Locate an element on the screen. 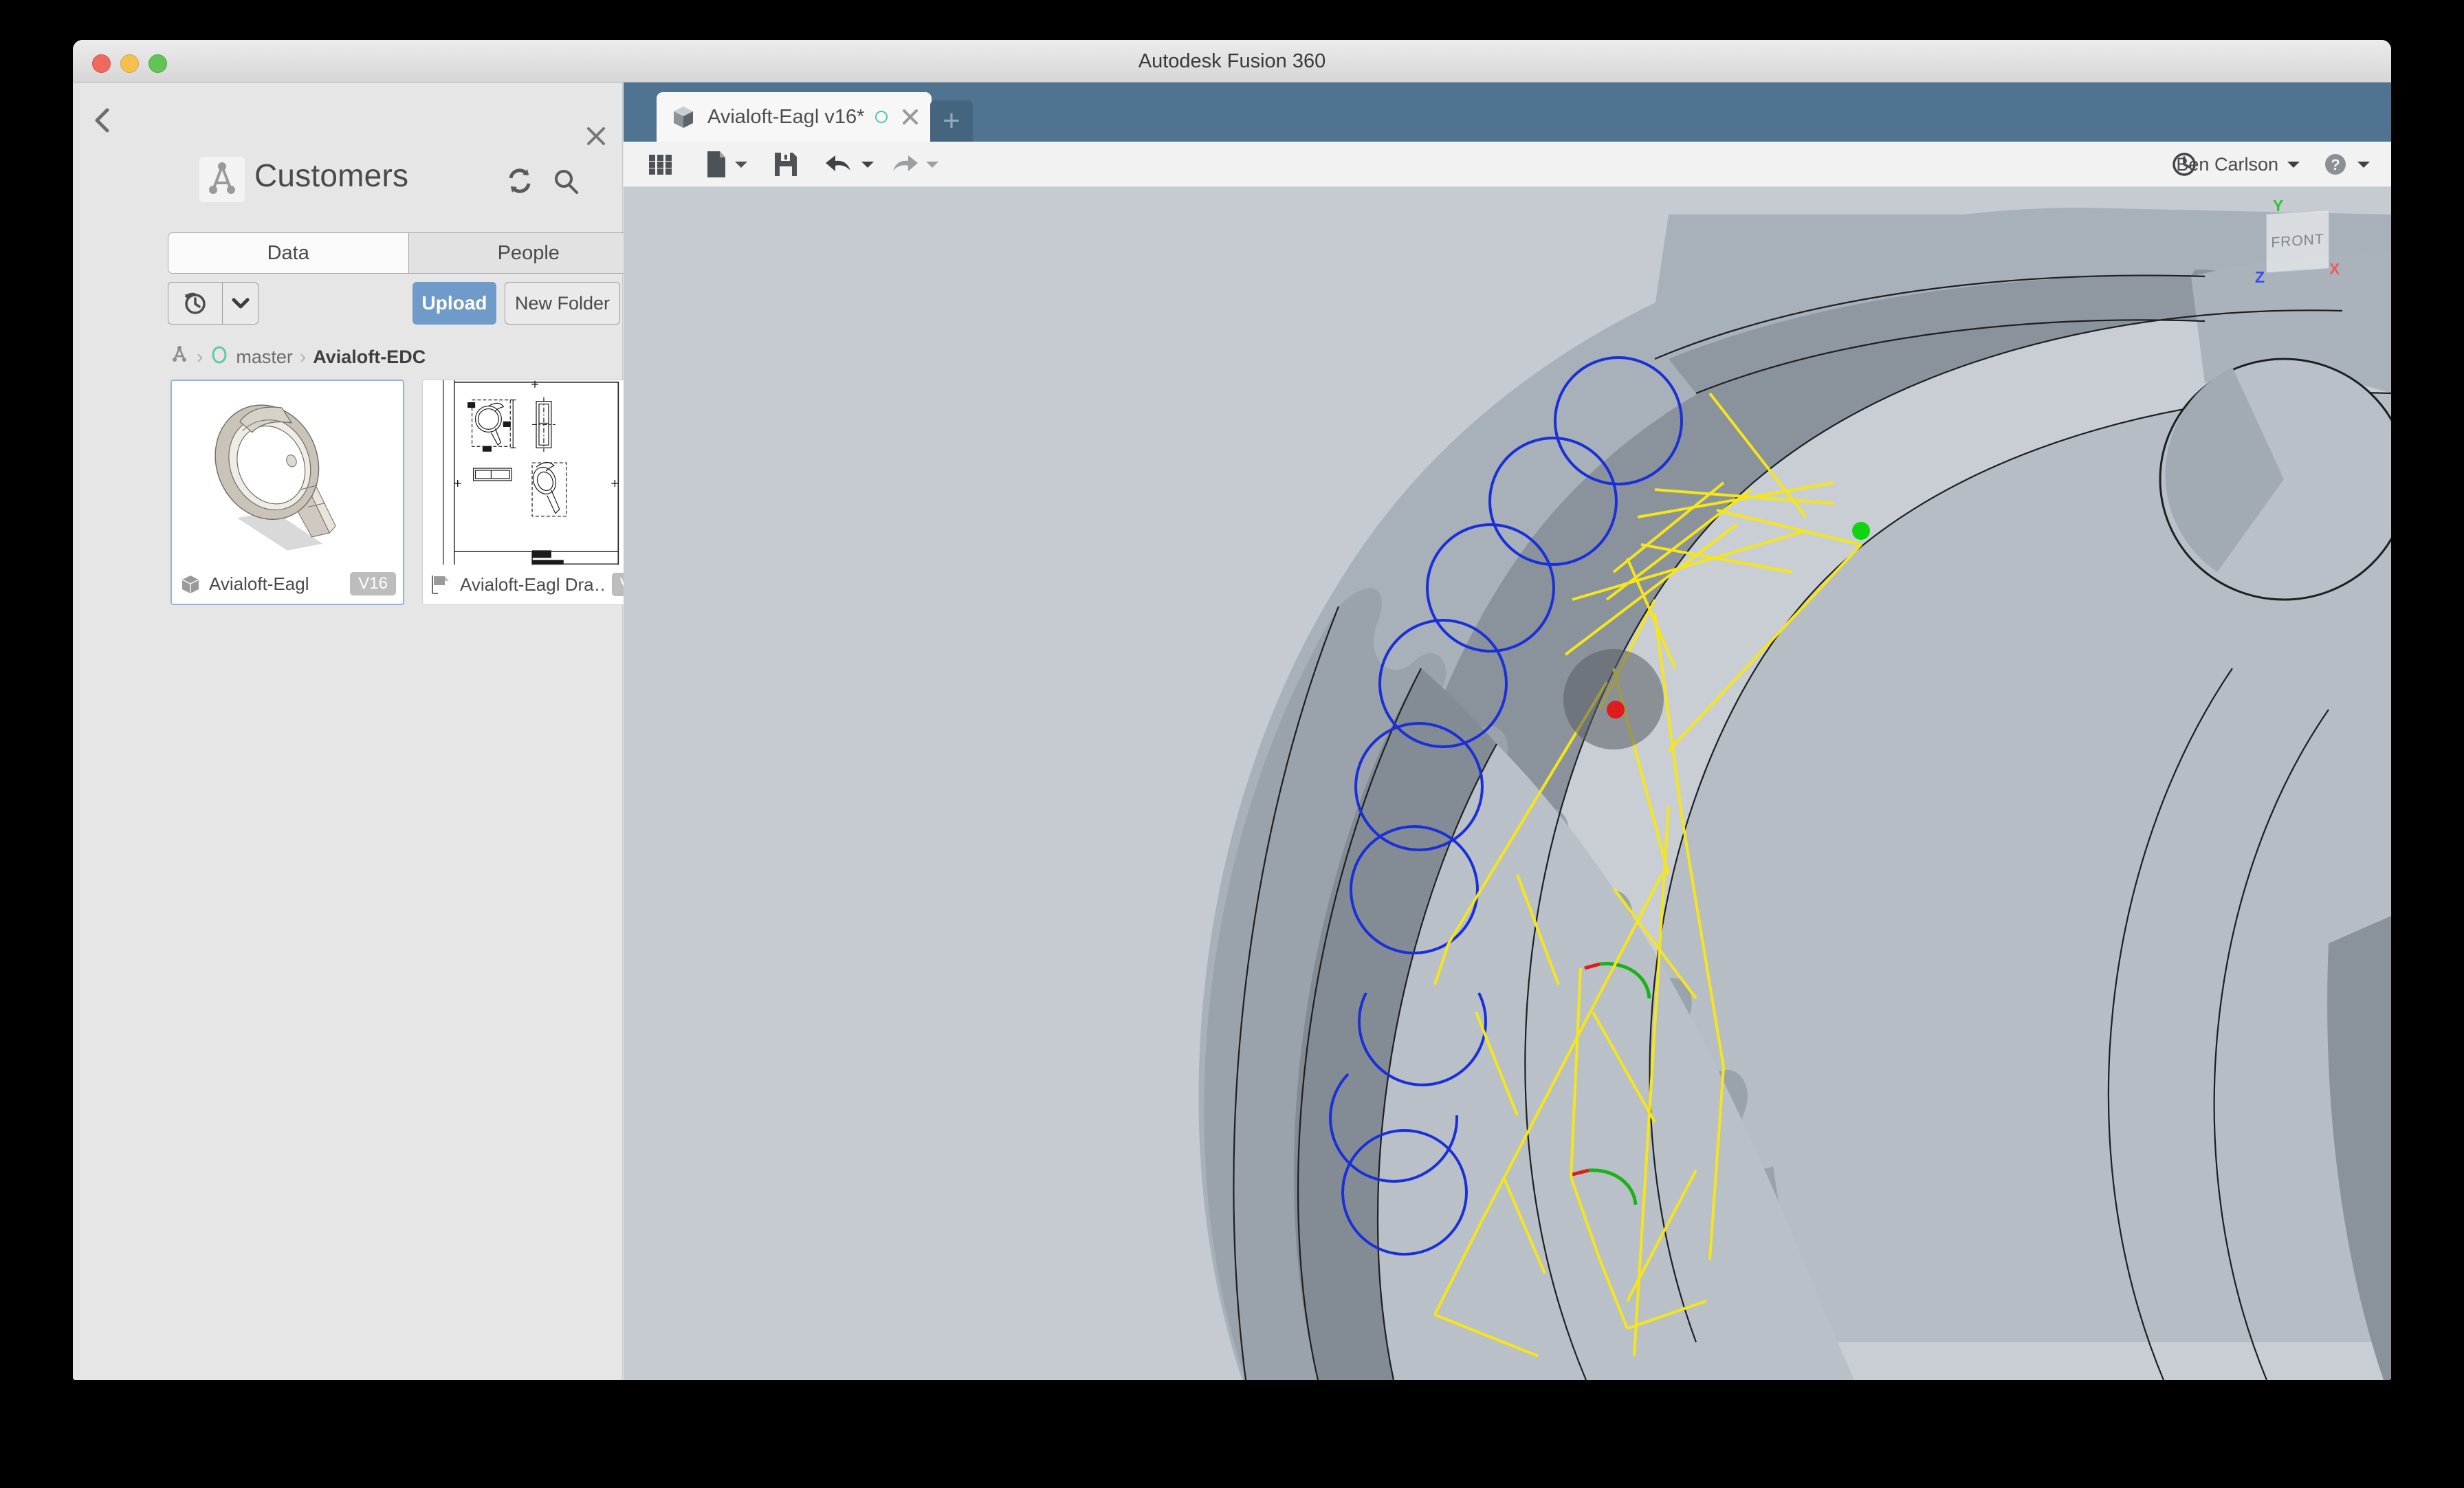  help-menu-button: ? is located at coordinates (2346, 164).